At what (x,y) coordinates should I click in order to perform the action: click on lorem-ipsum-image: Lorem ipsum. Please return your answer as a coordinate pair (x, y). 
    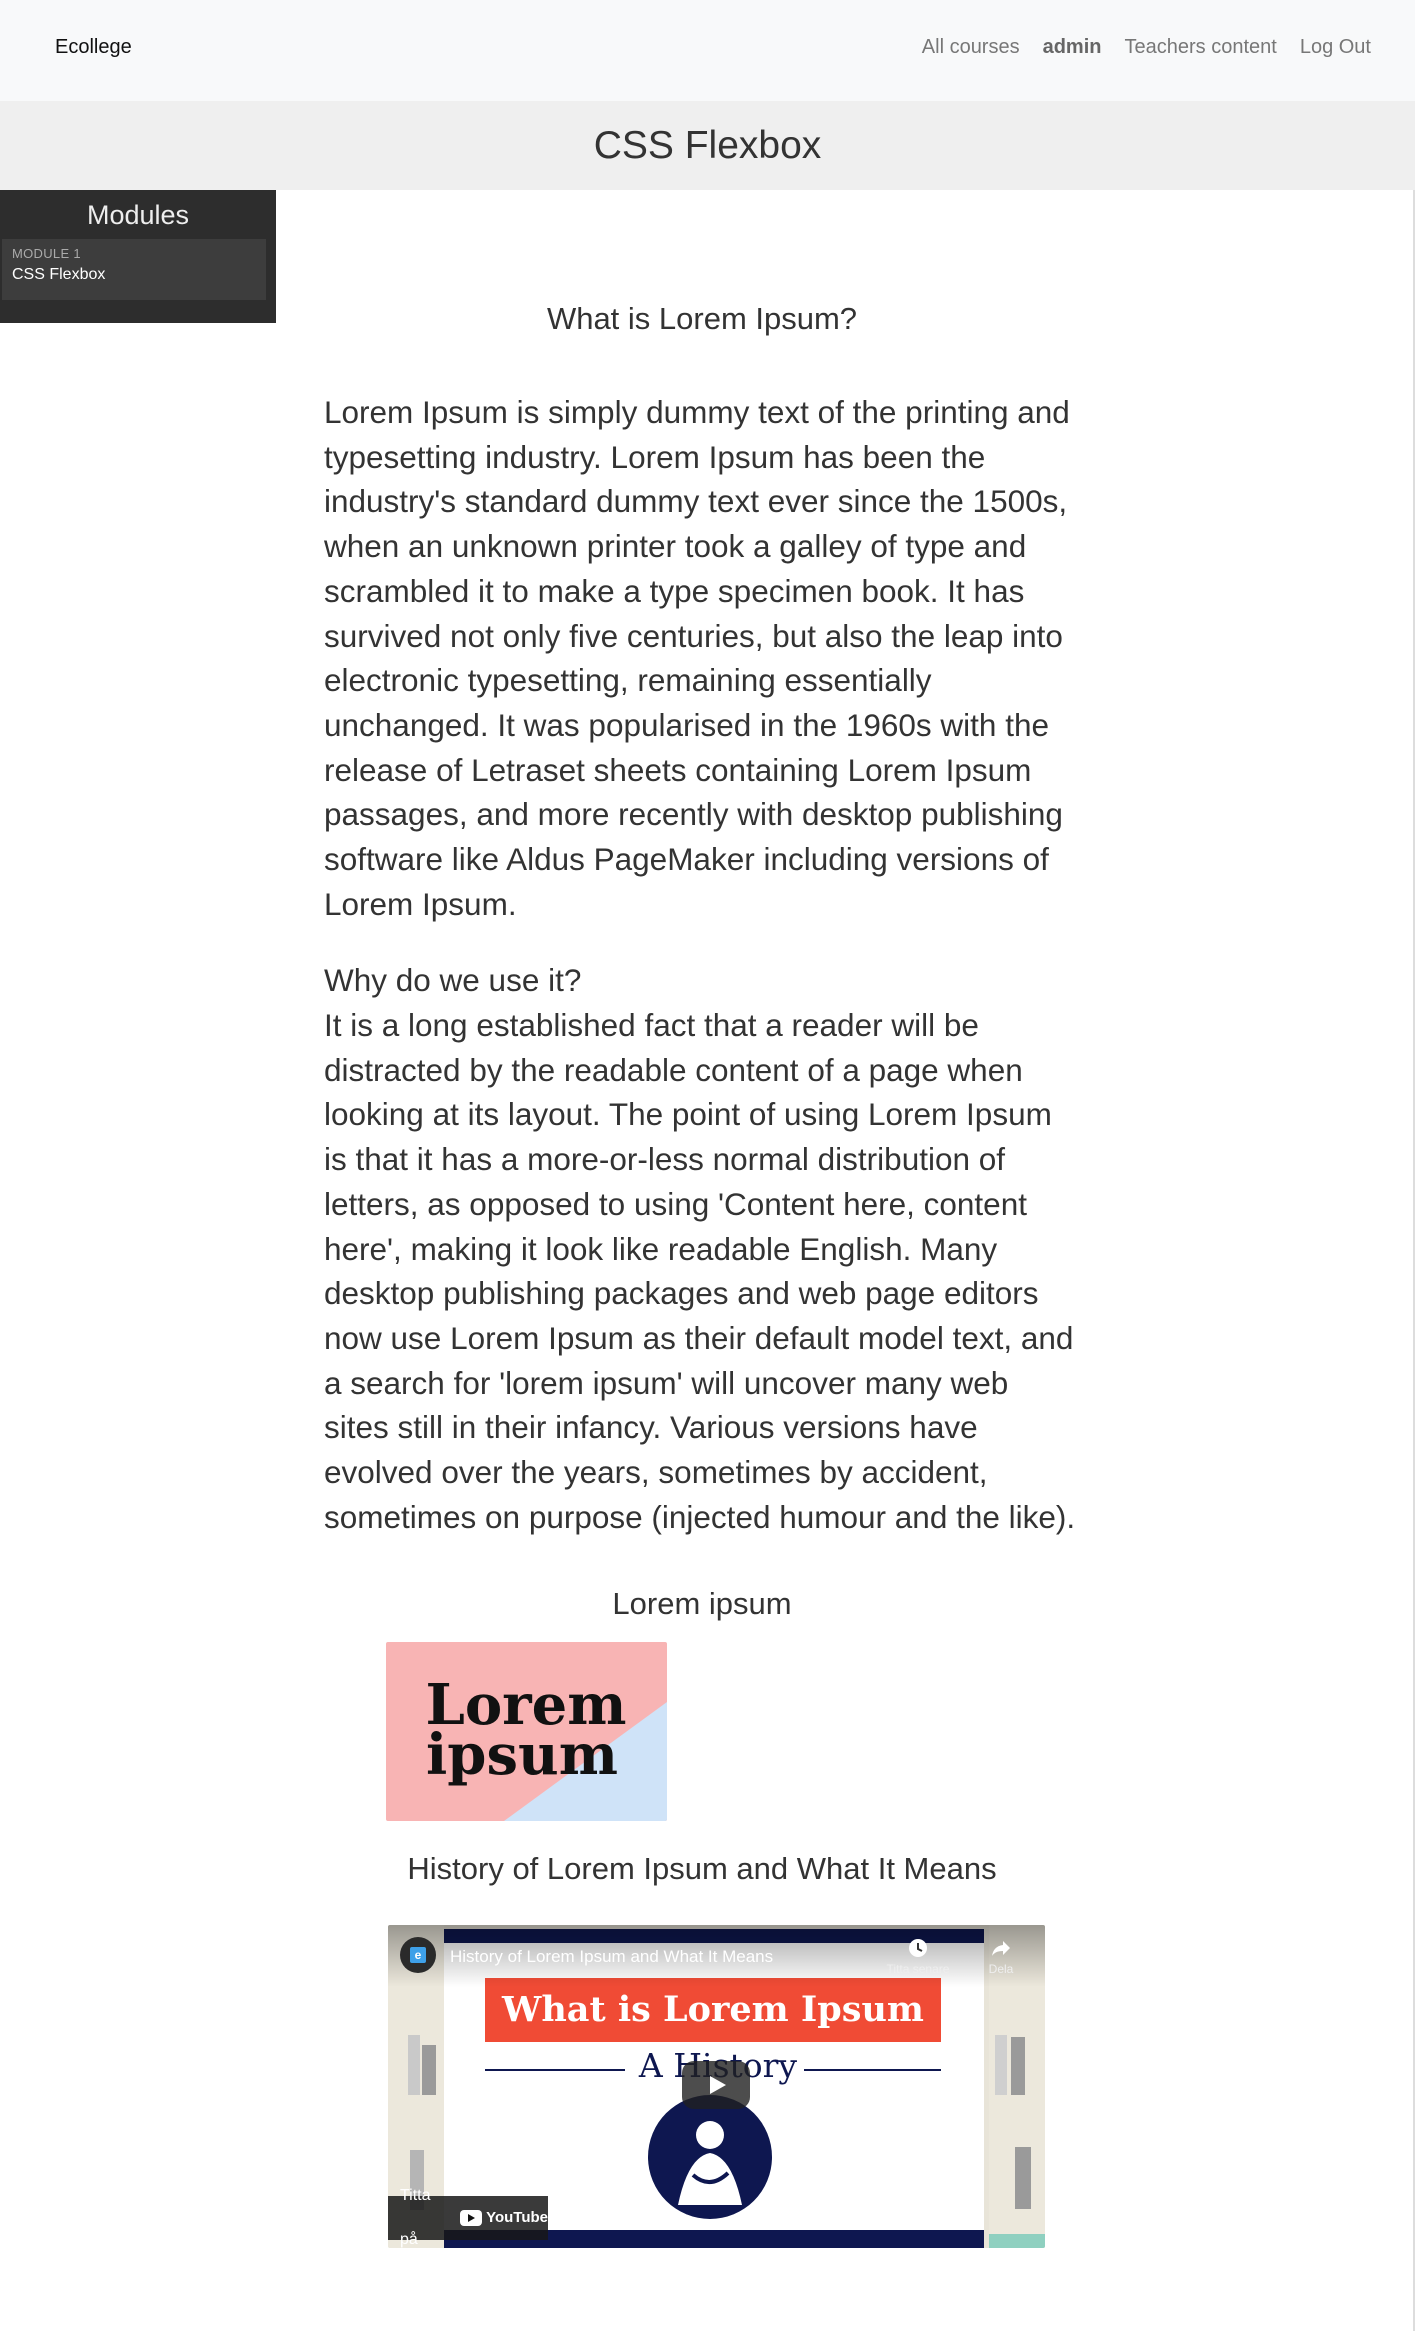
    Looking at the image, I should click on (526, 1731).